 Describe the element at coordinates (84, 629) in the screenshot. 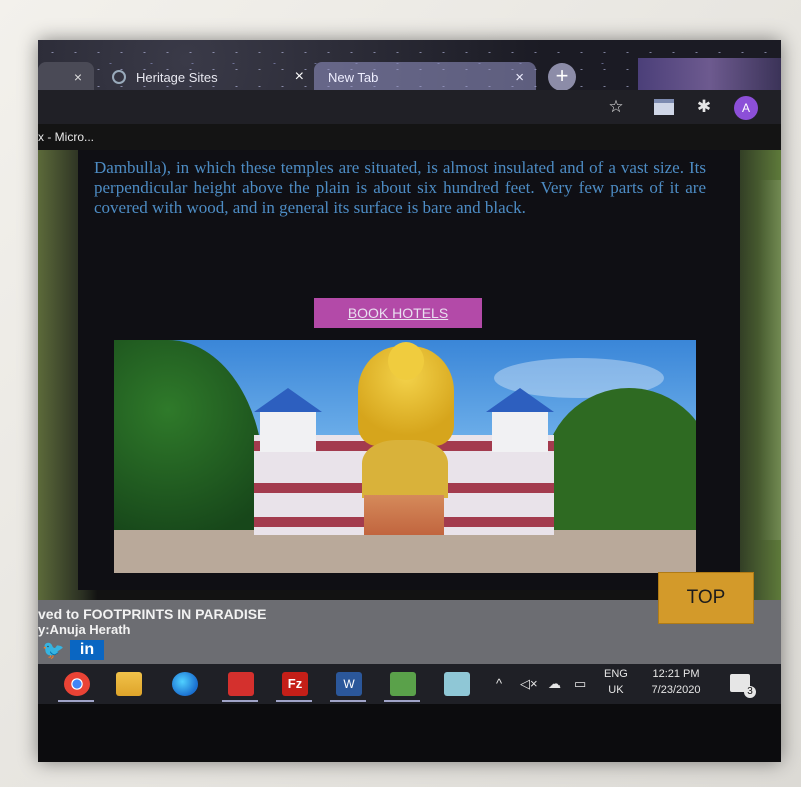

I see `author-text: y:Anuja Herath` at that location.